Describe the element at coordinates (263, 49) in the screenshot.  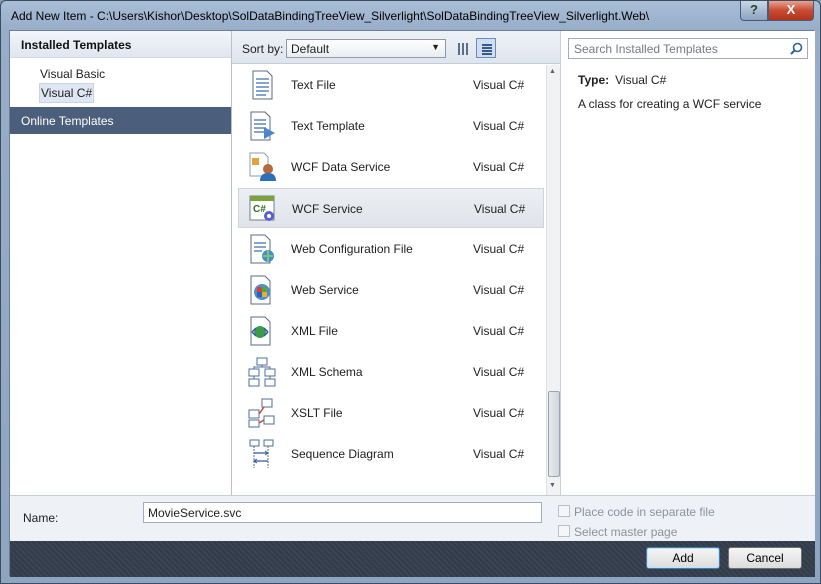
I see `sort-label: Sort by:` at that location.